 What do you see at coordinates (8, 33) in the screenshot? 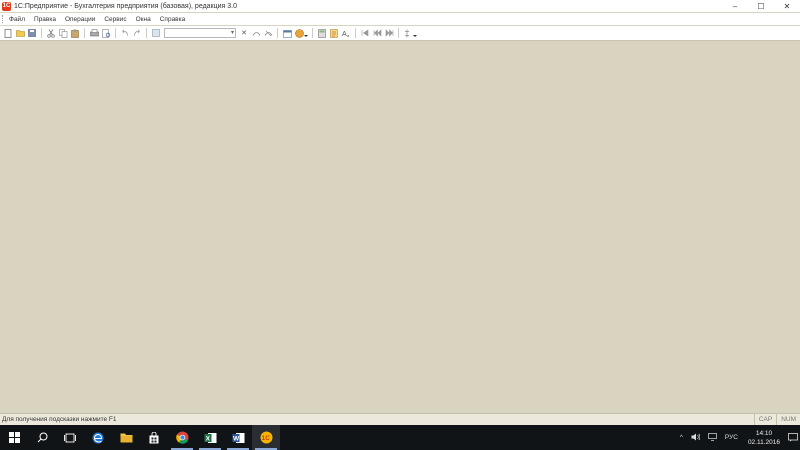
I see `new-document-icon` at bounding box center [8, 33].